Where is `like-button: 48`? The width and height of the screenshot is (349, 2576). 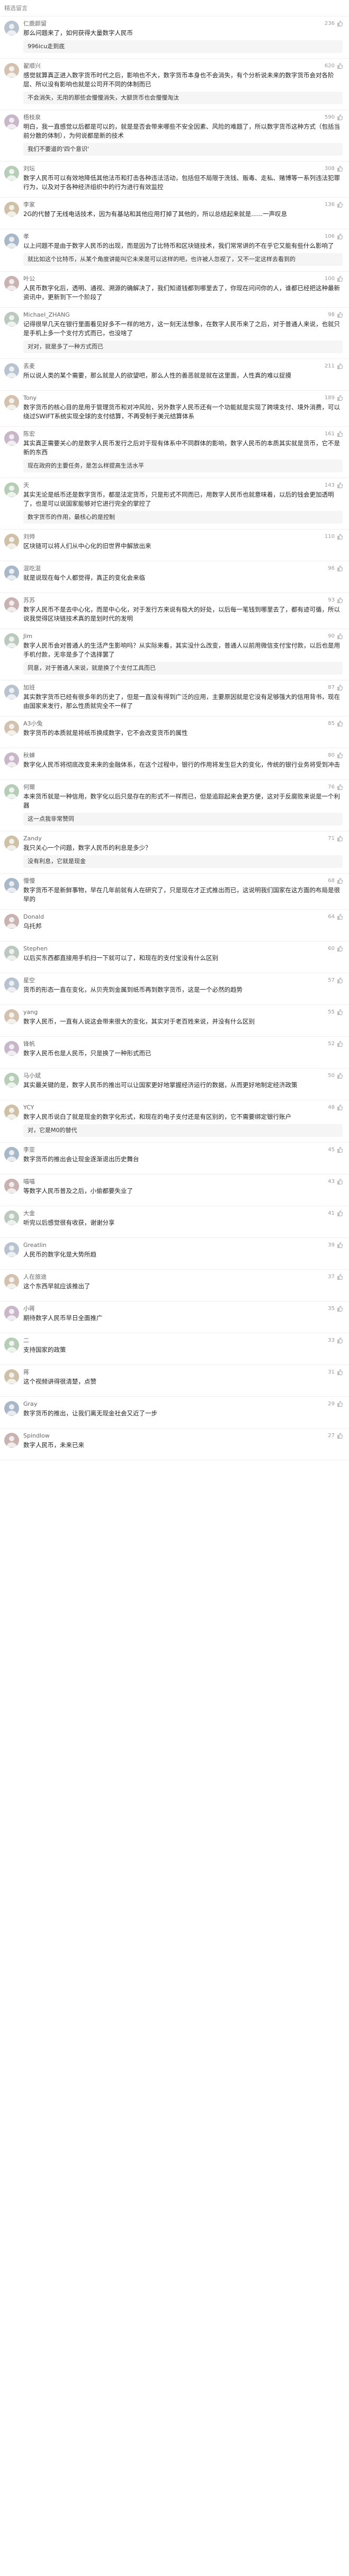
like-button: 48 is located at coordinates (335, 1107).